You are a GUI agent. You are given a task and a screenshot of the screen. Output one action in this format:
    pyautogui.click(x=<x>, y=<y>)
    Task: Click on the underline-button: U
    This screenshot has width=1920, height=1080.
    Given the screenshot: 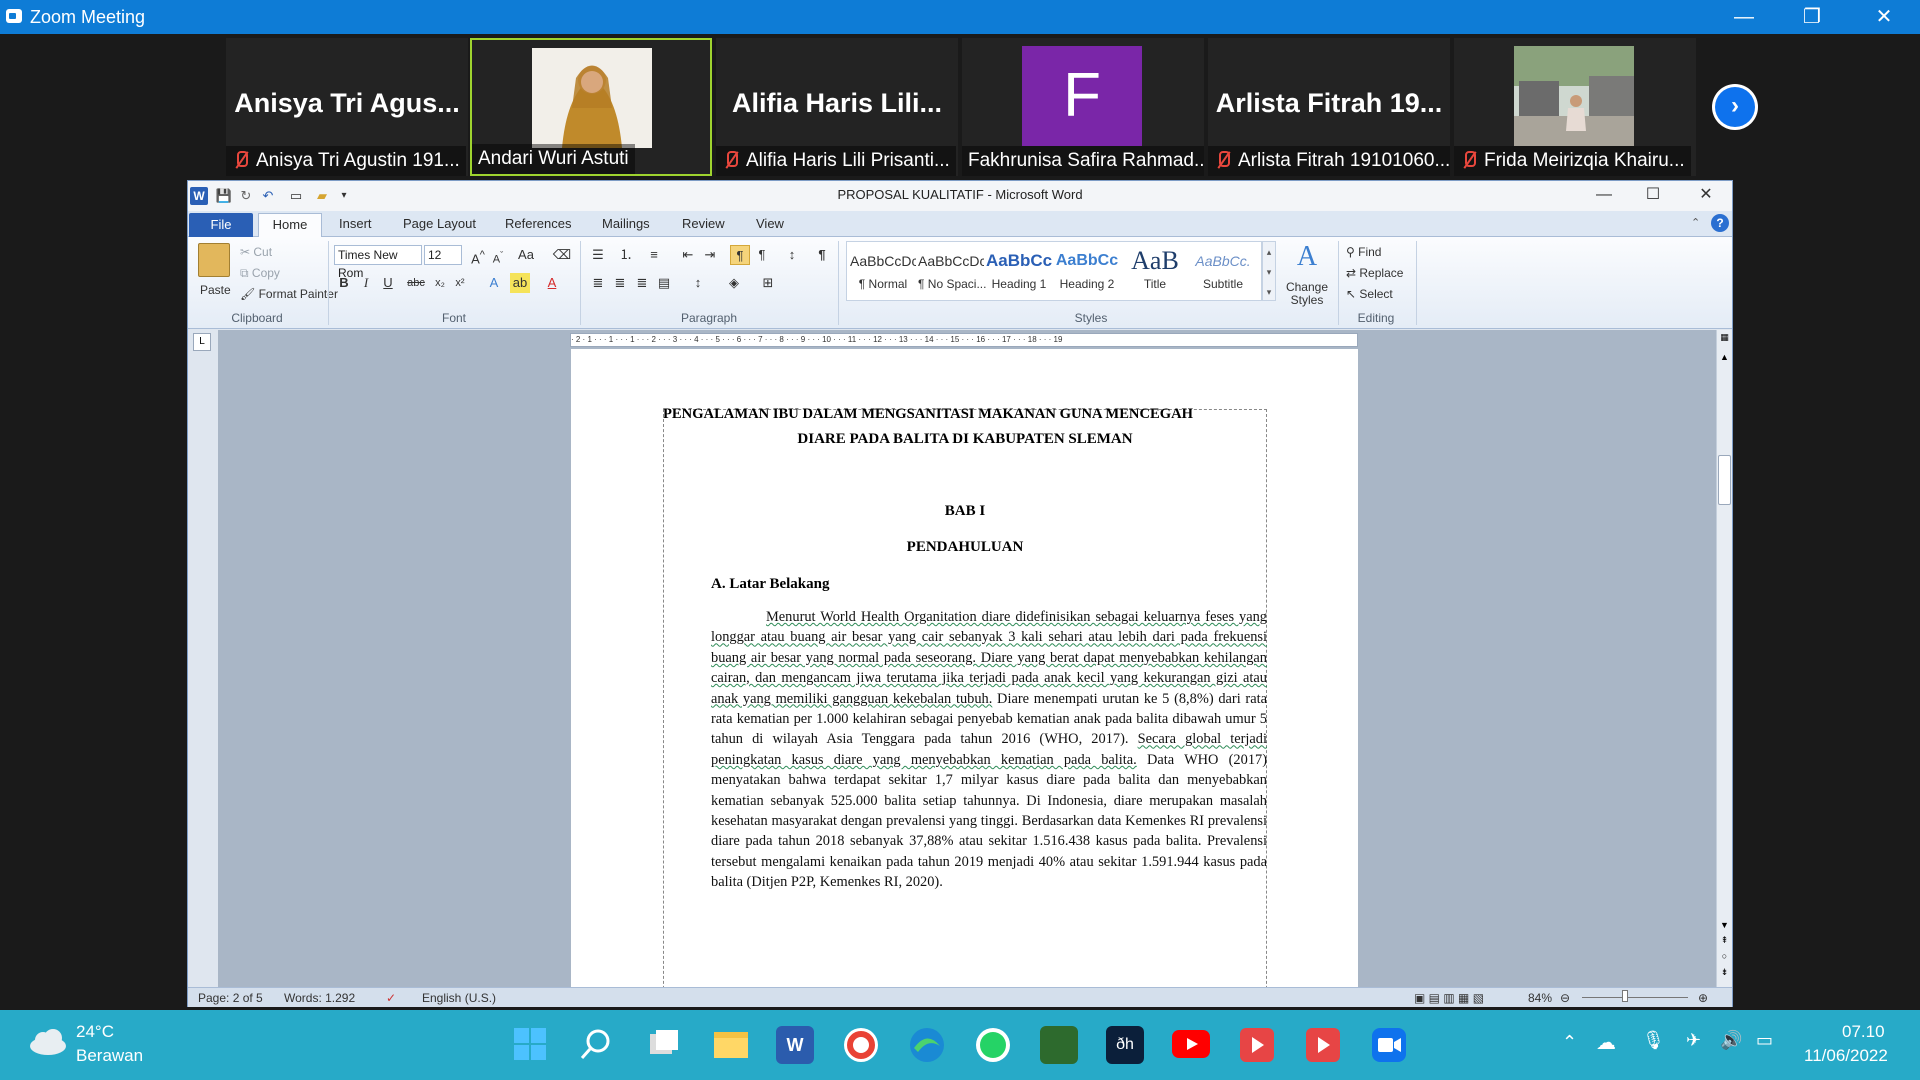 What is the action you would take?
    pyautogui.click(x=388, y=283)
    